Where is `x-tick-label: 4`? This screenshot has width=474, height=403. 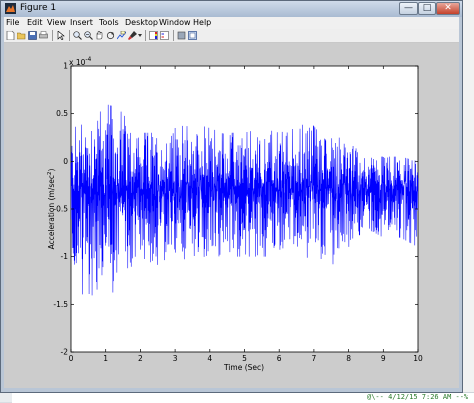 x-tick-label: 4 is located at coordinates (209, 358).